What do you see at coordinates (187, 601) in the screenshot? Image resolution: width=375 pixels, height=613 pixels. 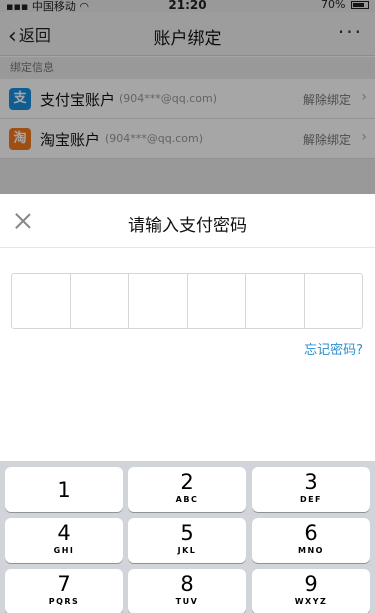 I see `key-letters: TUV` at bounding box center [187, 601].